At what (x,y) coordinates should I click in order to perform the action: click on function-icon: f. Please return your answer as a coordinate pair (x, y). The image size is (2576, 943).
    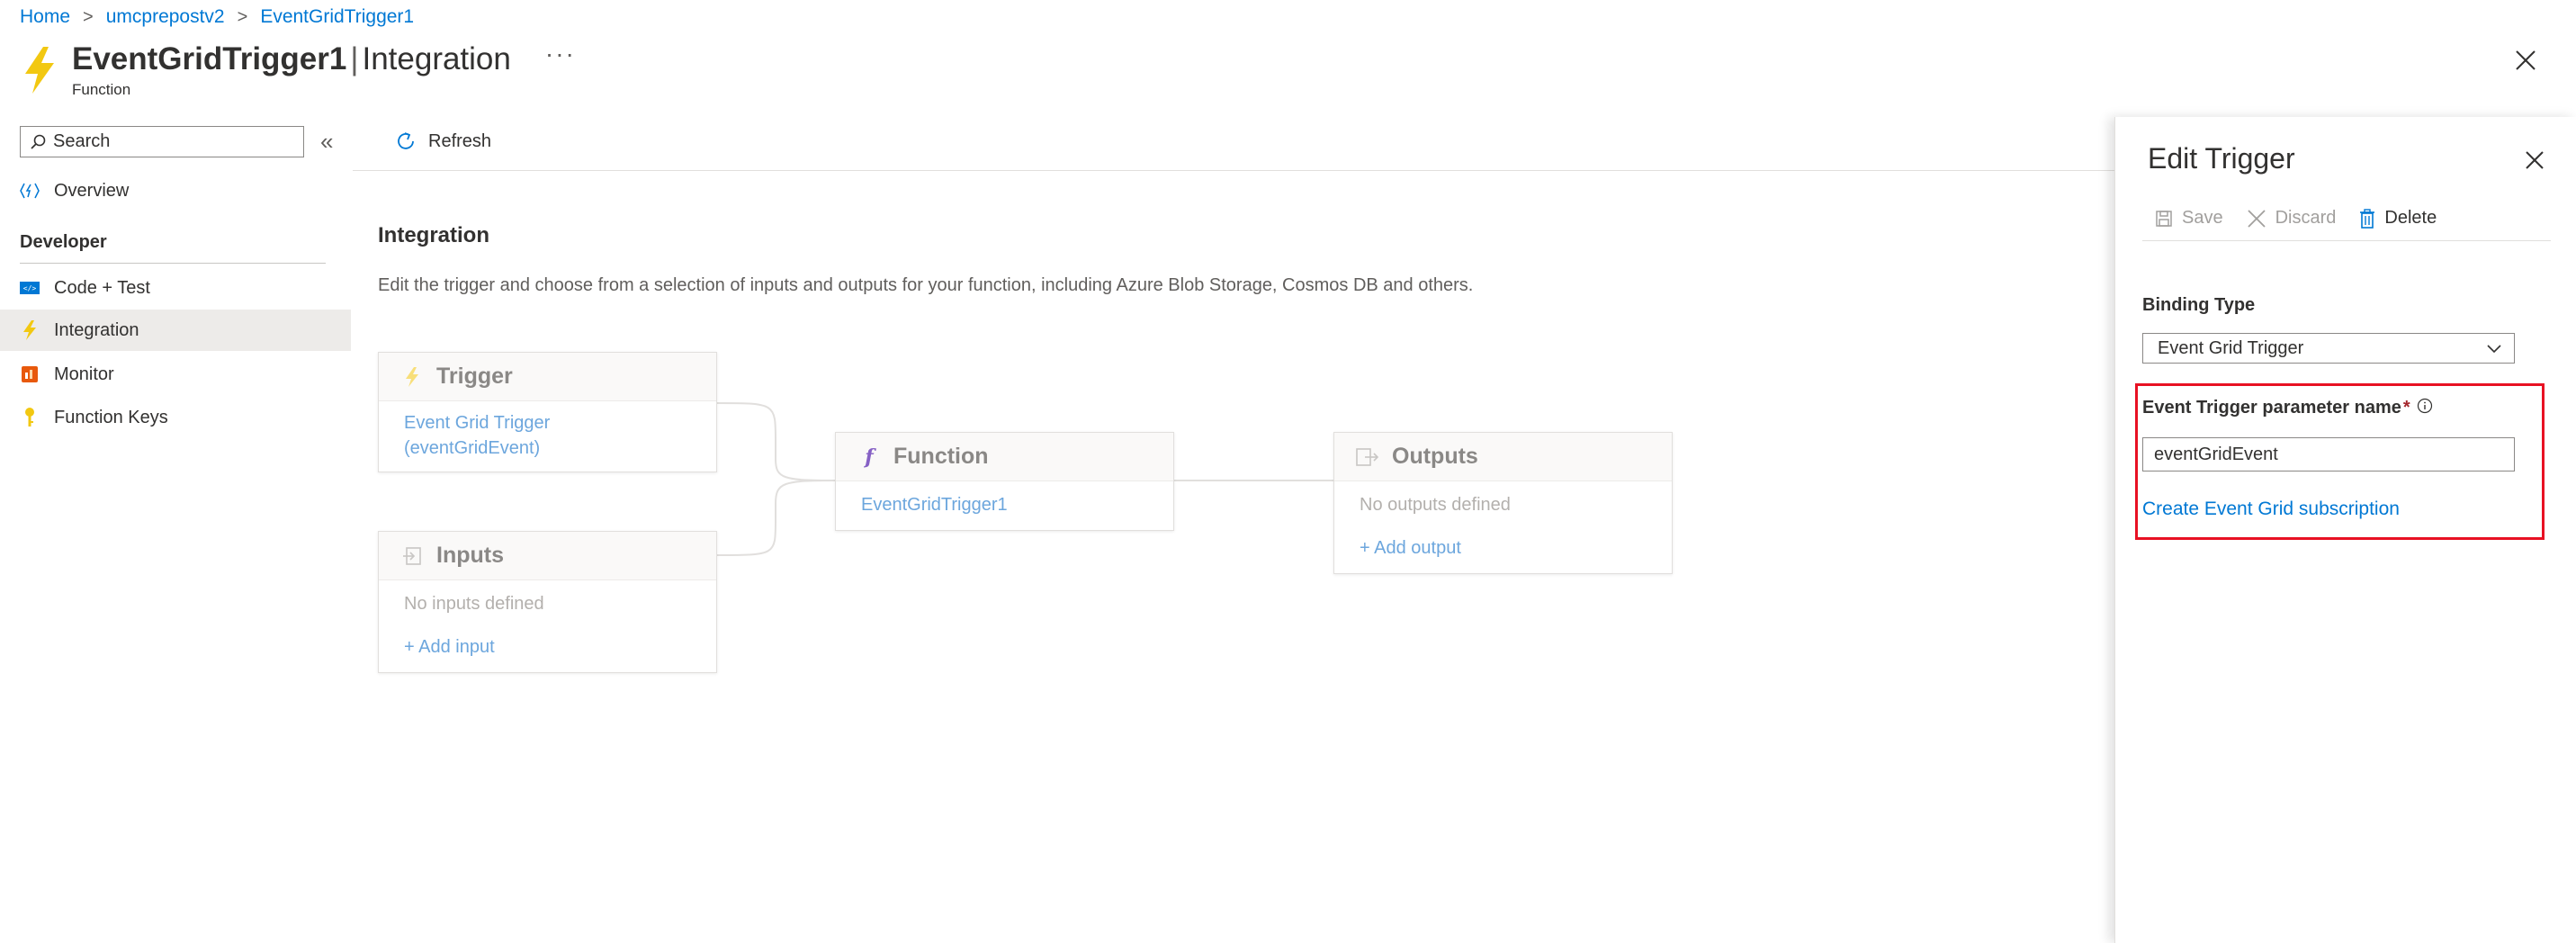
    Looking at the image, I should click on (869, 457).